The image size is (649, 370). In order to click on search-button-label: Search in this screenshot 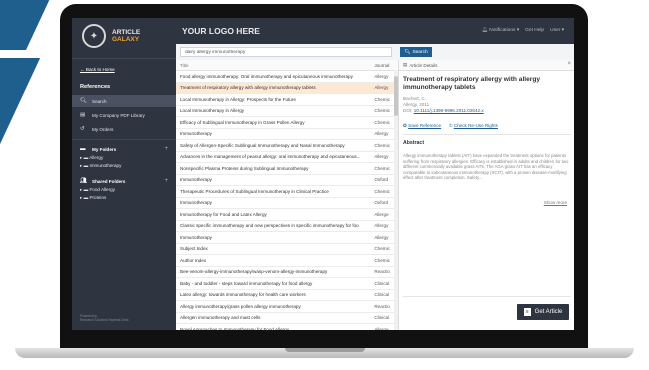, I will do `click(420, 52)`.